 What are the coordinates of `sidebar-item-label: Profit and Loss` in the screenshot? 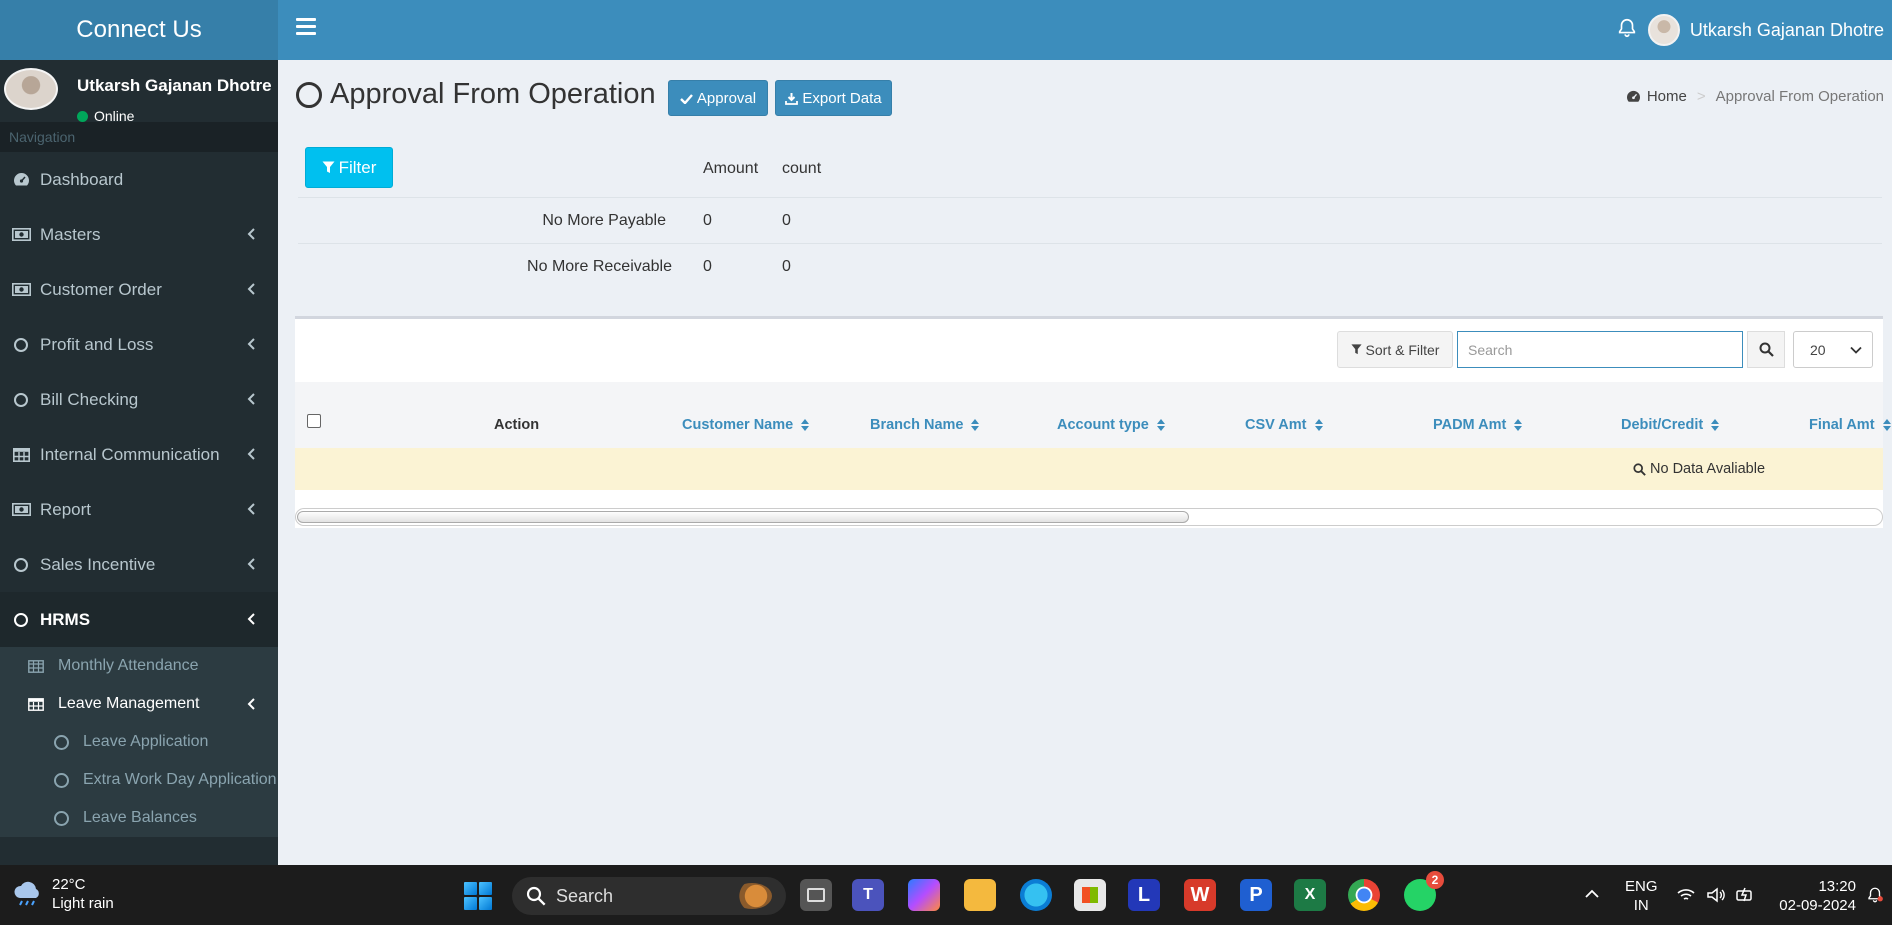 It's located at (97, 344).